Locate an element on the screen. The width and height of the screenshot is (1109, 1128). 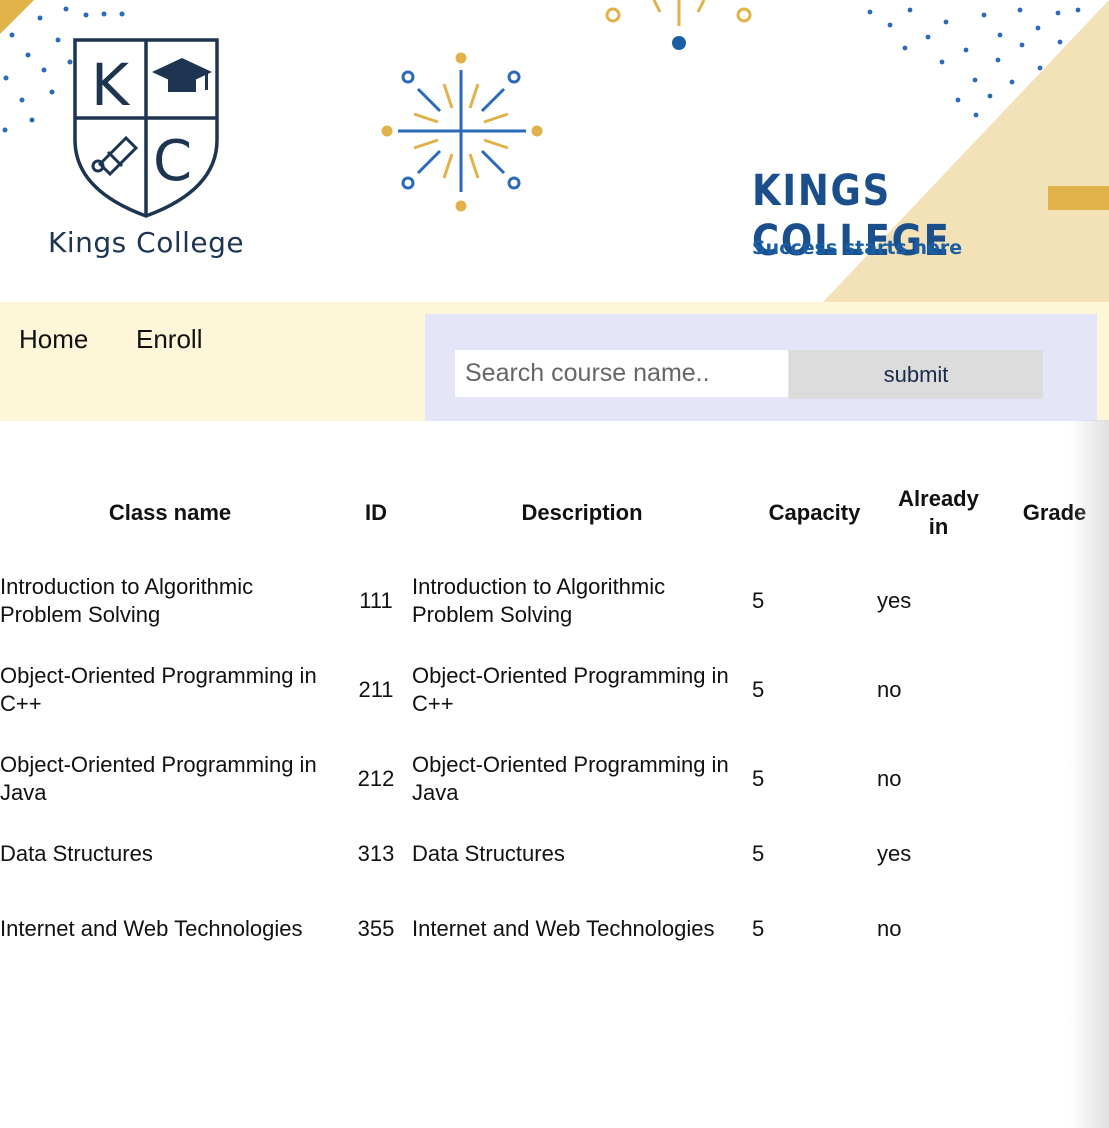
cell-id: 313 is located at coordinates (376, 853).